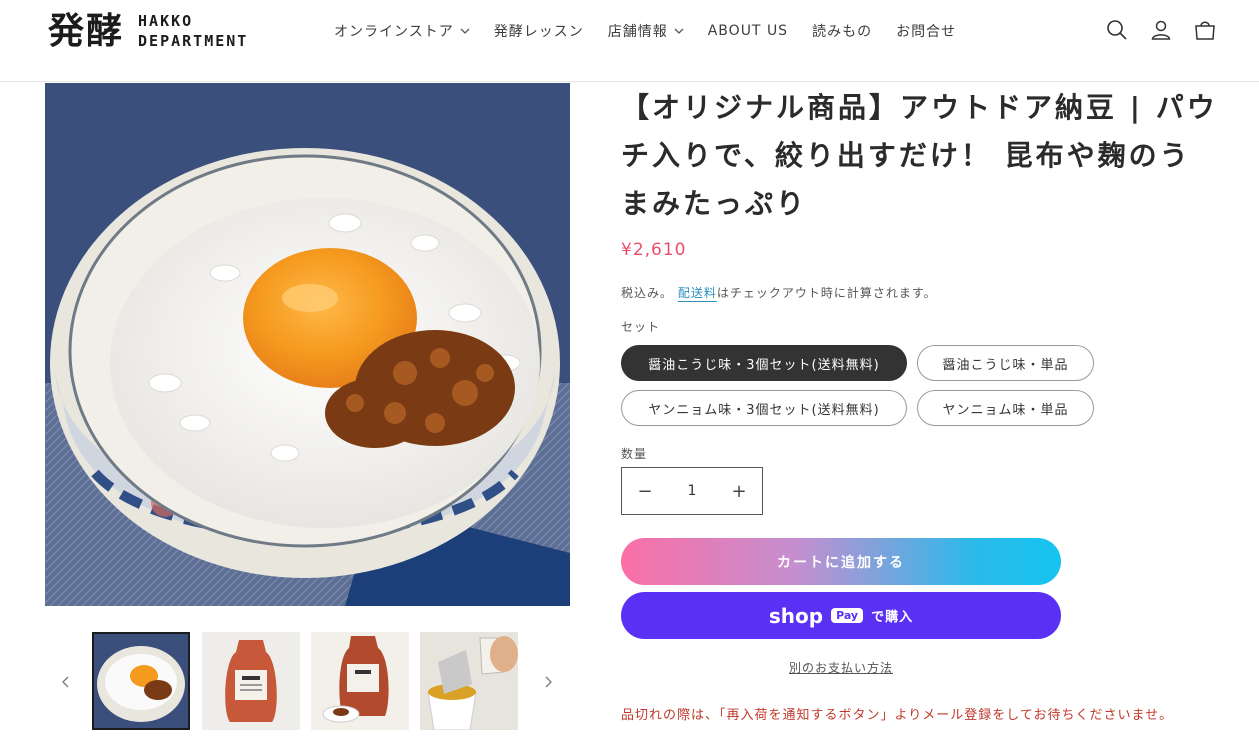 This screenshot has width=1259, height=736. I want to click on site-logo: 発酵 HAKKO DEPARTMENT, so click(148, 31).